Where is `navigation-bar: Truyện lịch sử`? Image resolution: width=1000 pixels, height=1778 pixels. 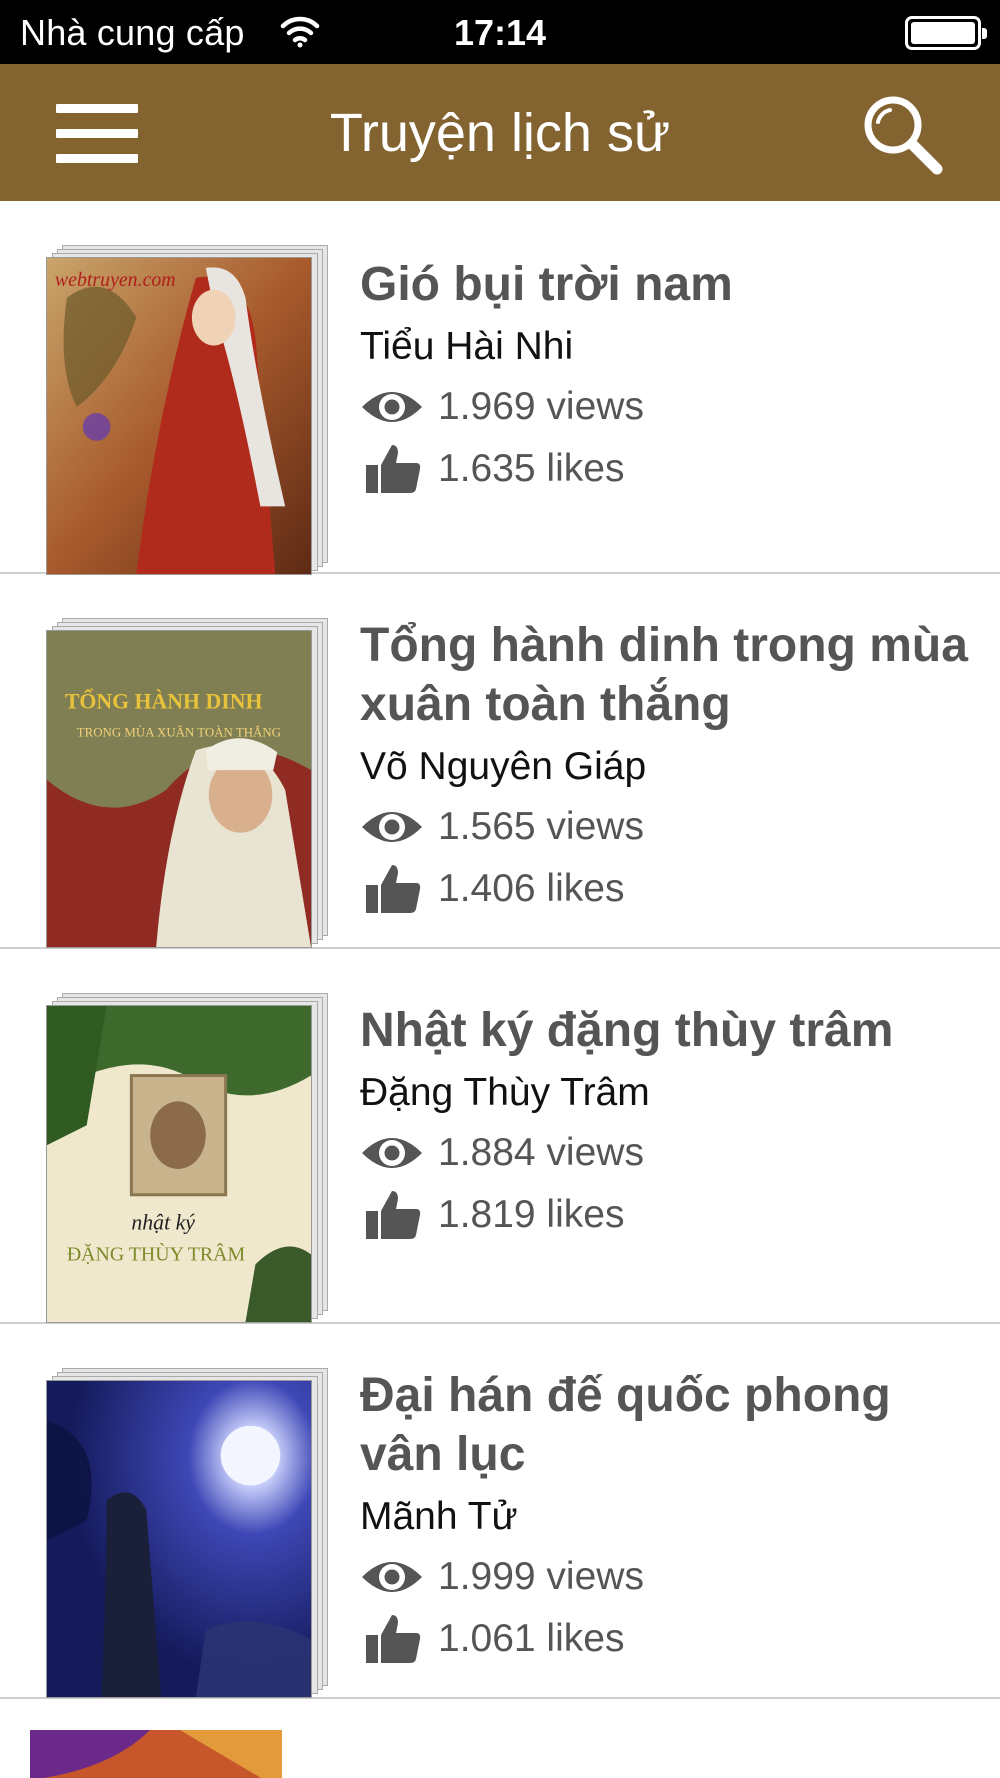
navigation-bar: Truyện lịch sử is located at coordinates (500, 132).